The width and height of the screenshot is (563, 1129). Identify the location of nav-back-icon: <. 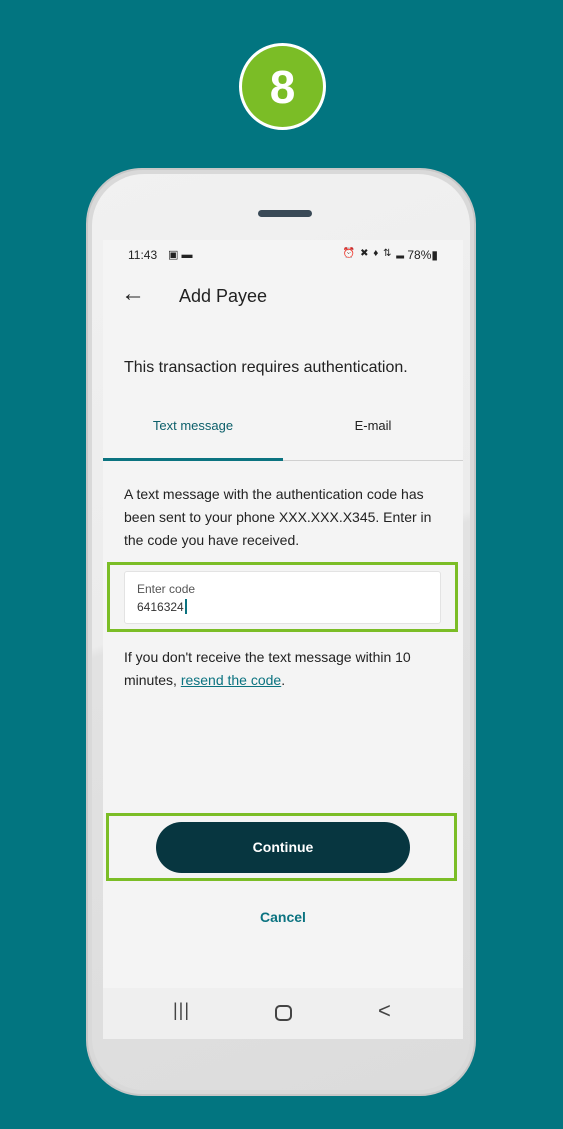
(384, 1011).